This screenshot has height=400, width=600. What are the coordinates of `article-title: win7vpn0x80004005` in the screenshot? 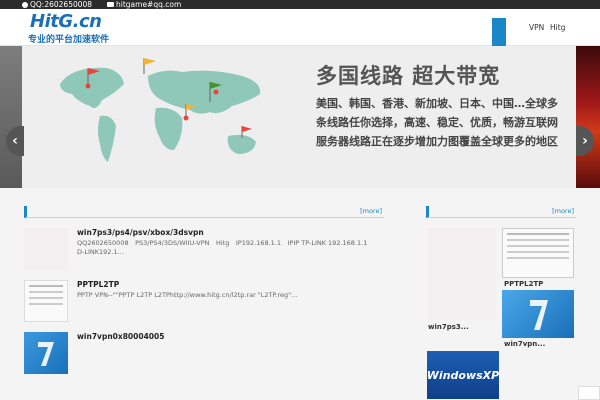 It's located at (120, 336).